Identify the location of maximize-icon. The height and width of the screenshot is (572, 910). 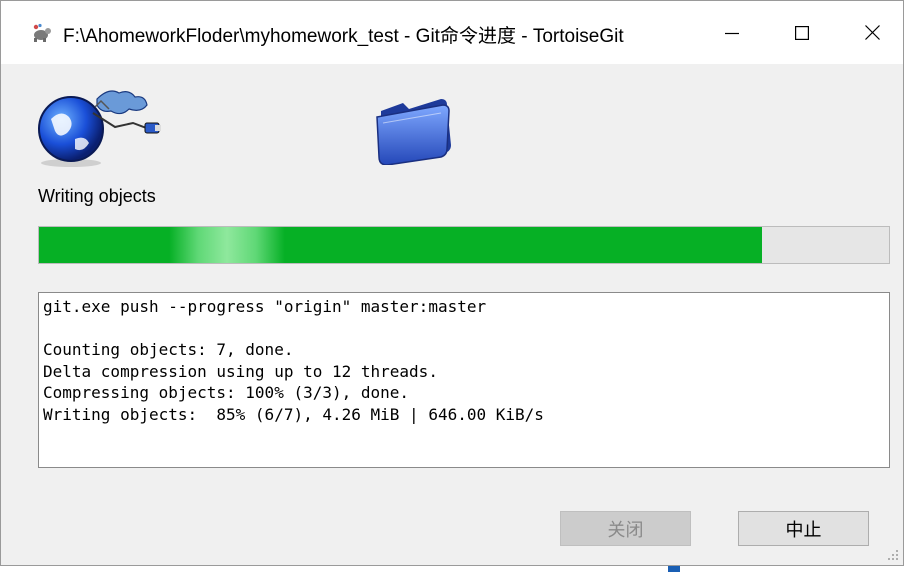
(802, 32).